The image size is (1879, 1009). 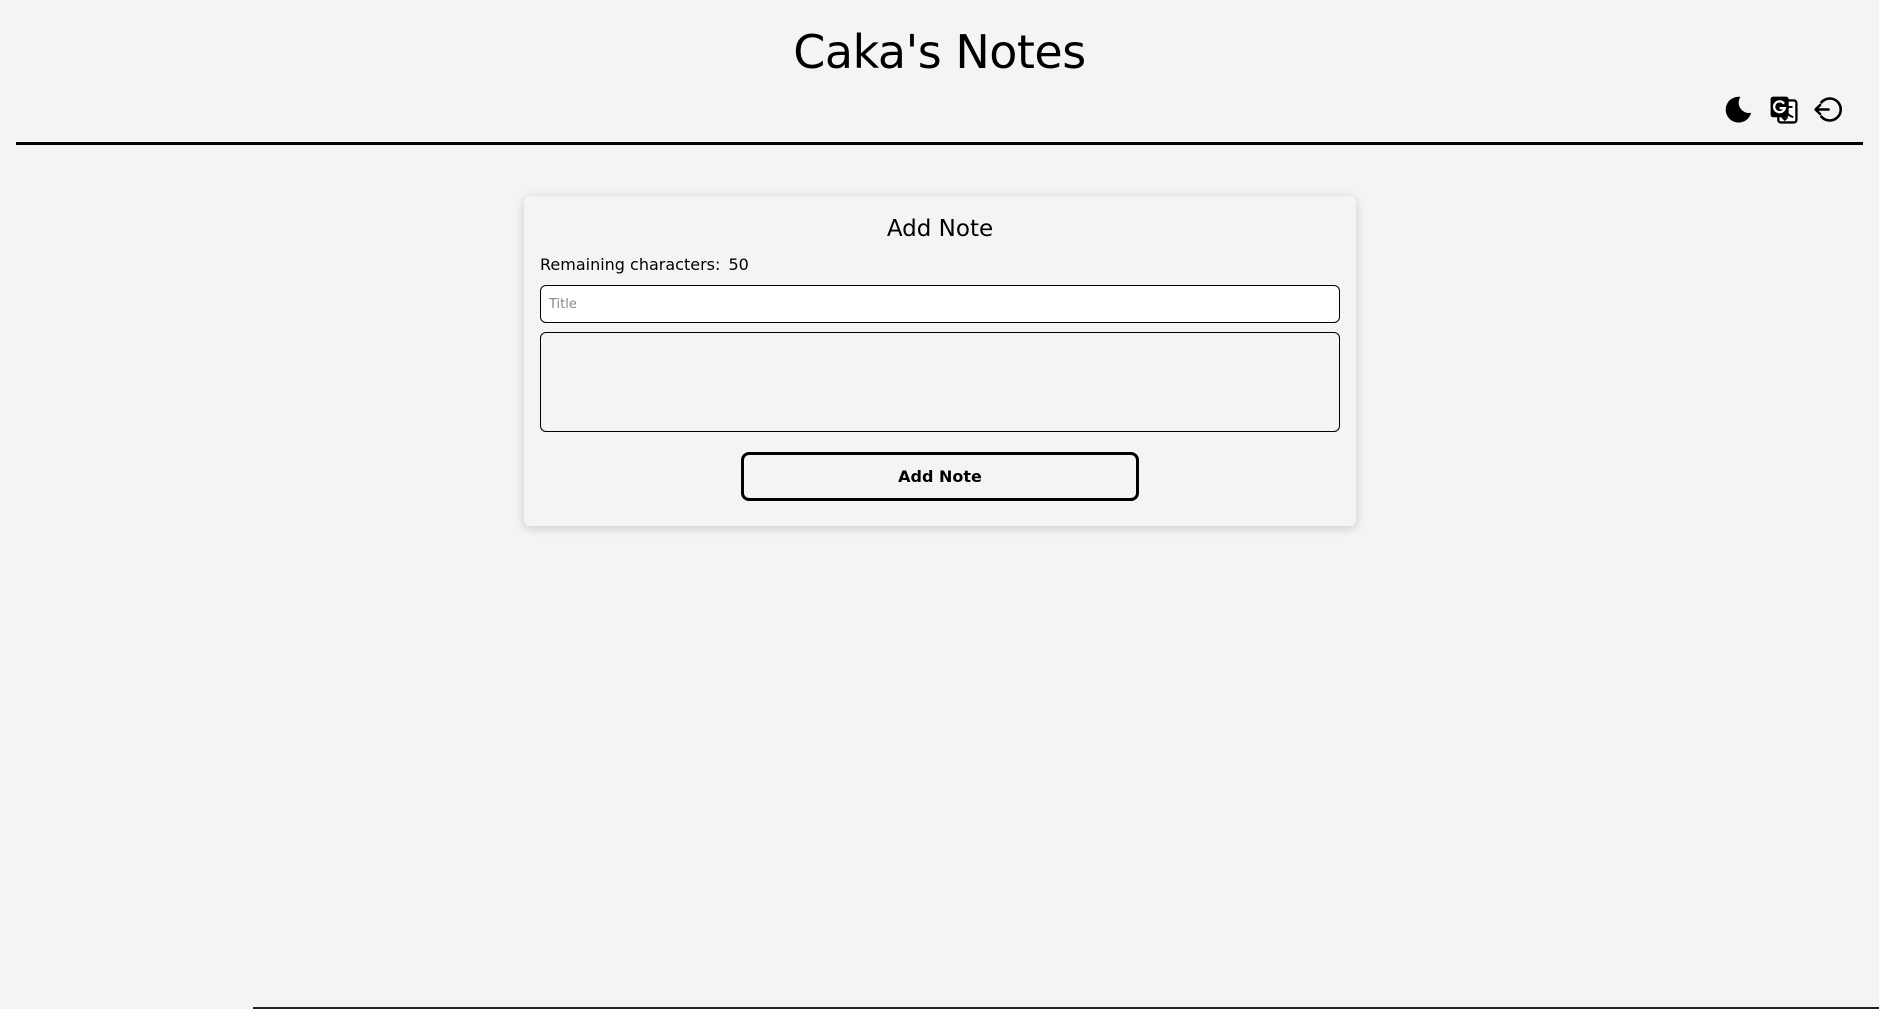 I want to click on app-header: Caka's Notes, so click(x=939, y=73).